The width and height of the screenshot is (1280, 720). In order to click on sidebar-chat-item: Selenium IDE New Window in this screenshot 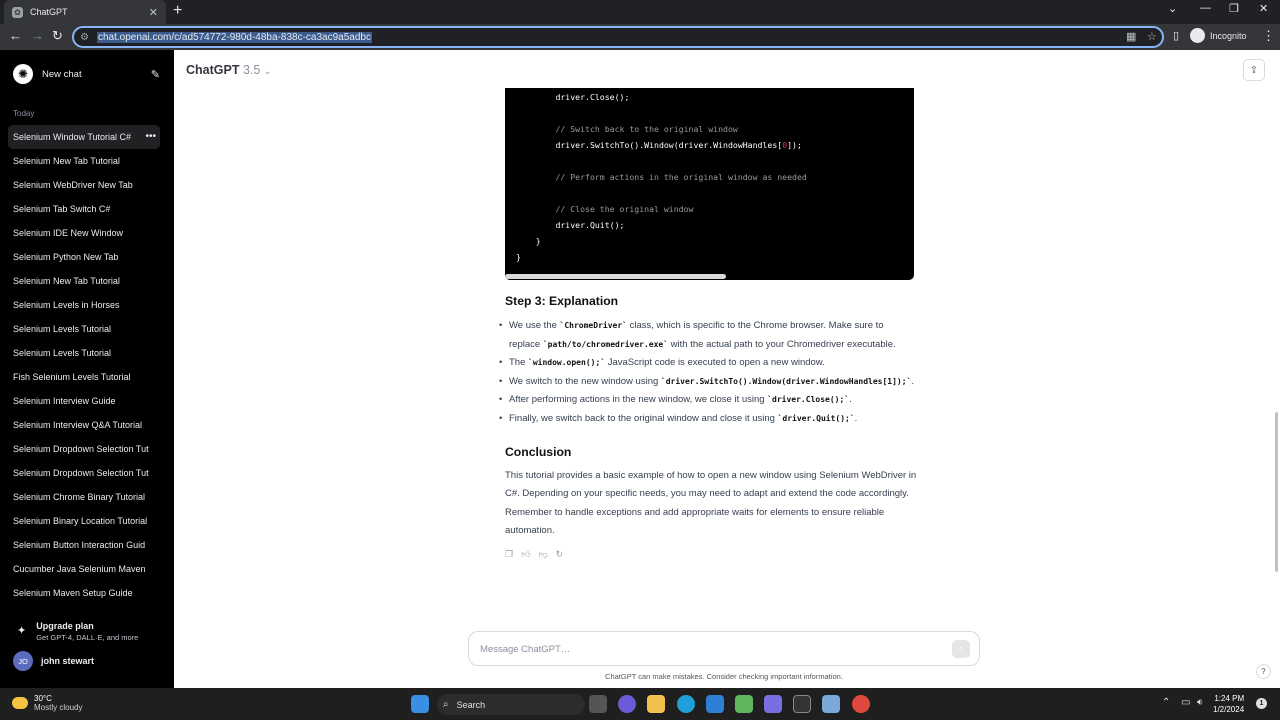, I will do `click(84, 233)`.